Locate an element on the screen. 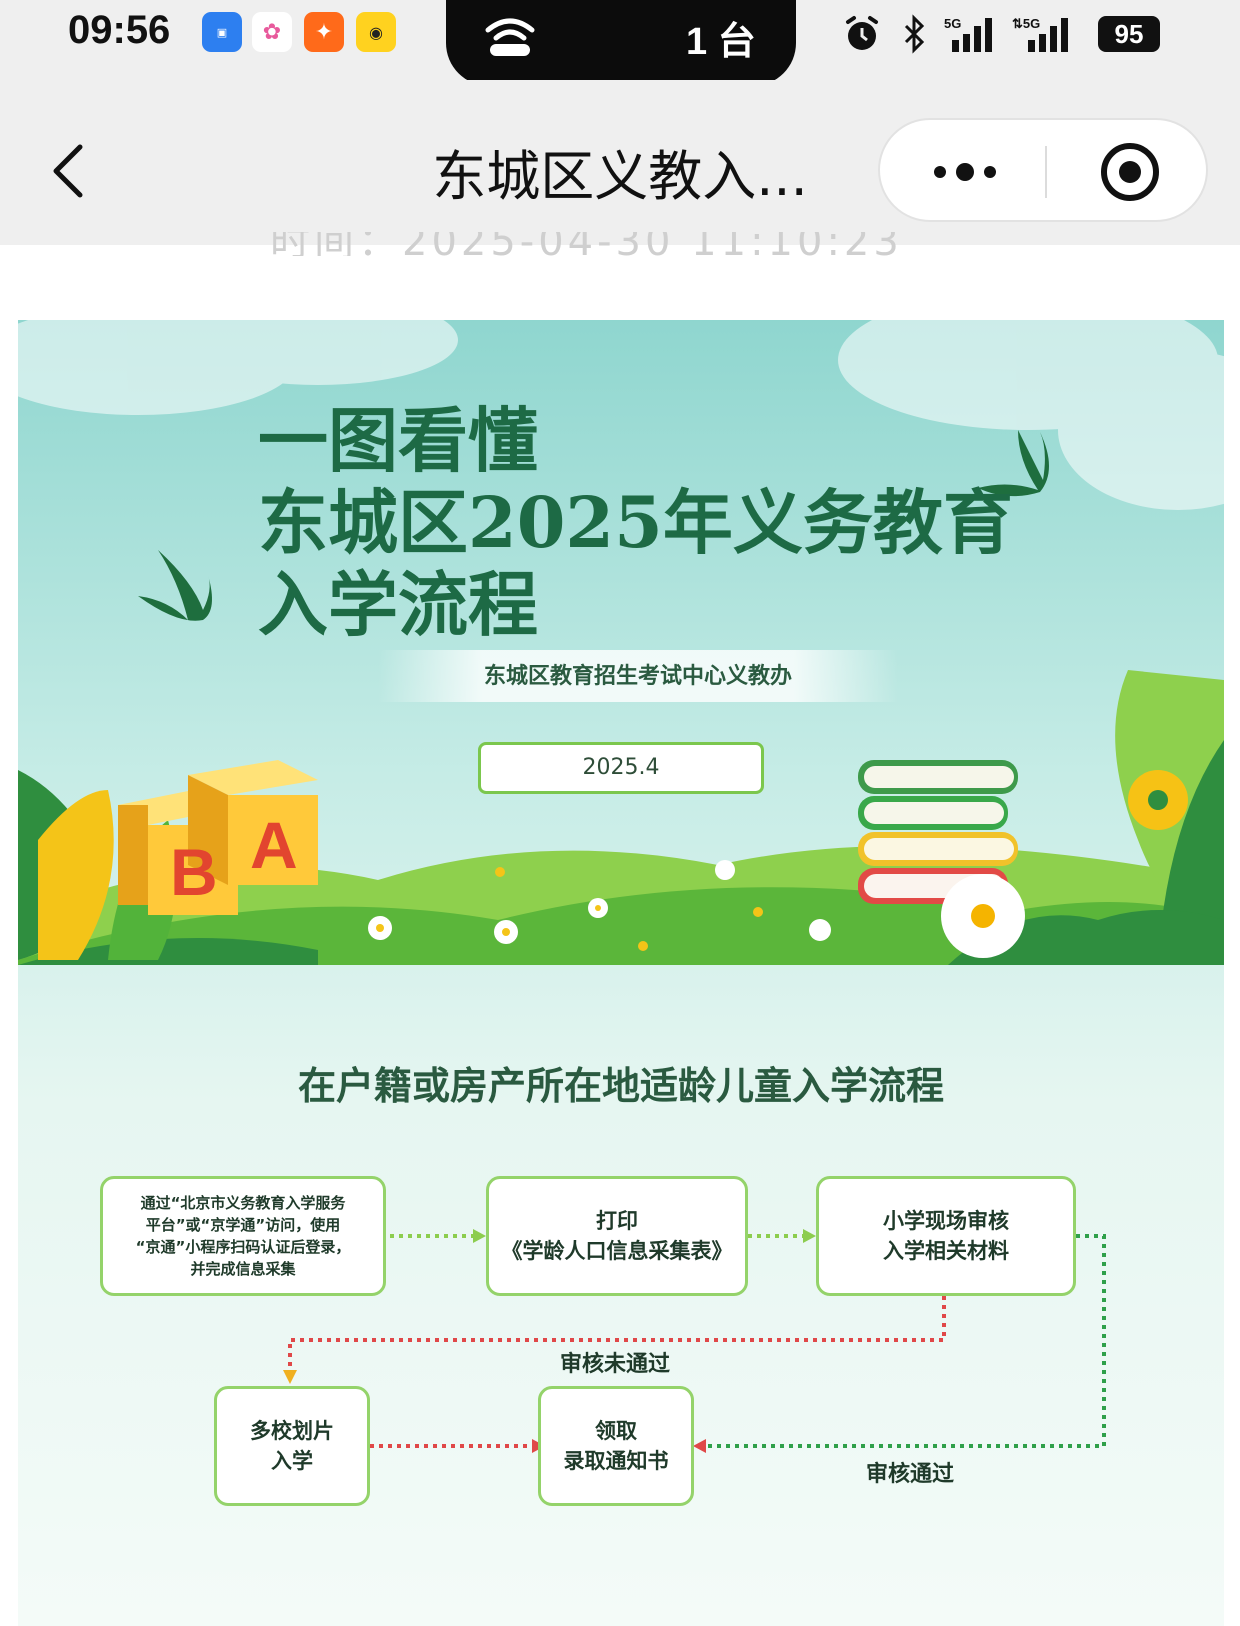 The image size is (1240, 1626). flow-step-multi-school-text: 多校划片 入学 is located at coordinates (292, 1446).